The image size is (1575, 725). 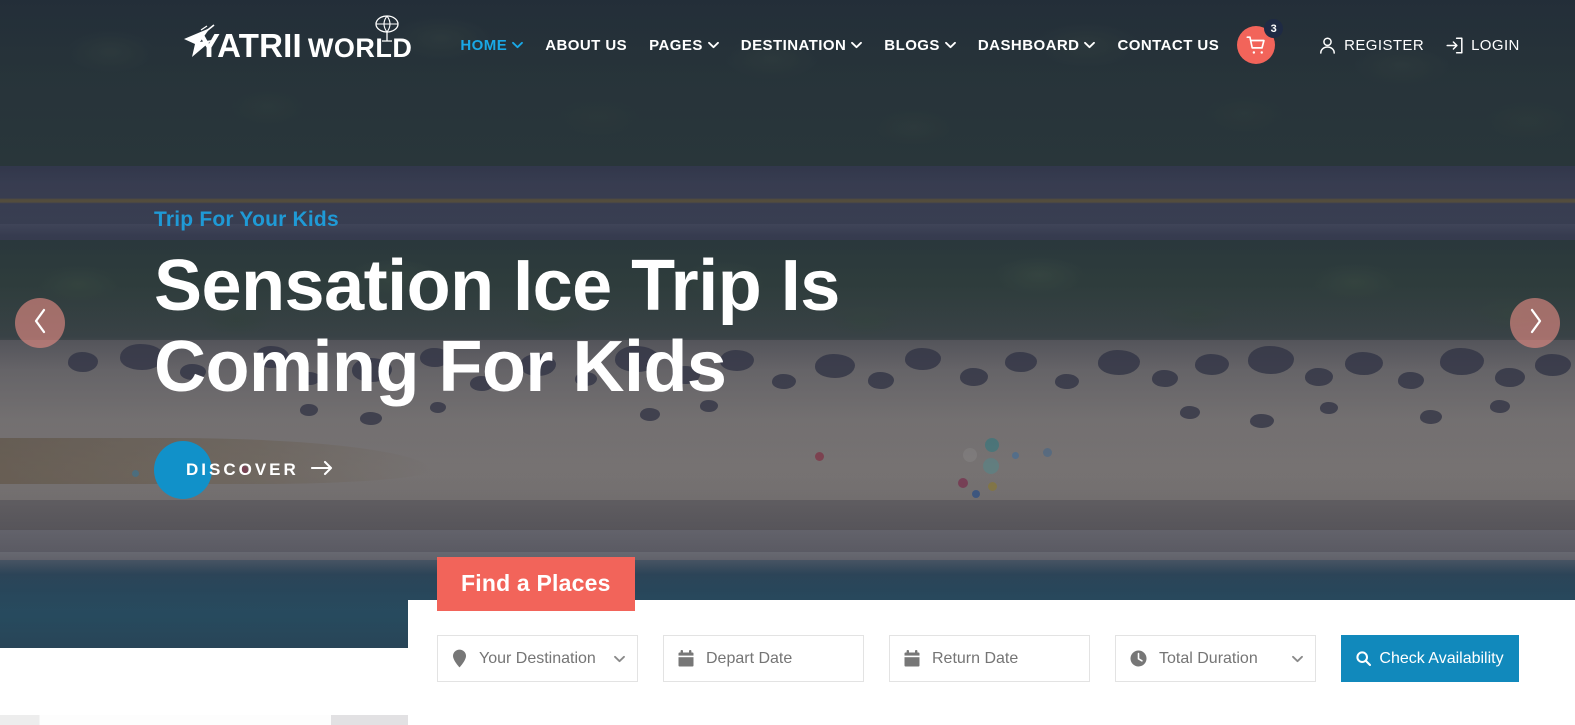 What do you see at coordinates (1384, 45) in the screenshot?
I see `auth-label: REGISTER` at bounding box center [1384, 45].